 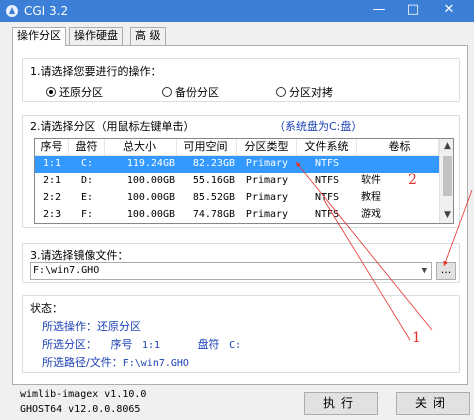 I want to click on table-row: 2:3 F: 100.00GB 74.78GB Primary NTFS 游戏, so click(x=237, y=215).